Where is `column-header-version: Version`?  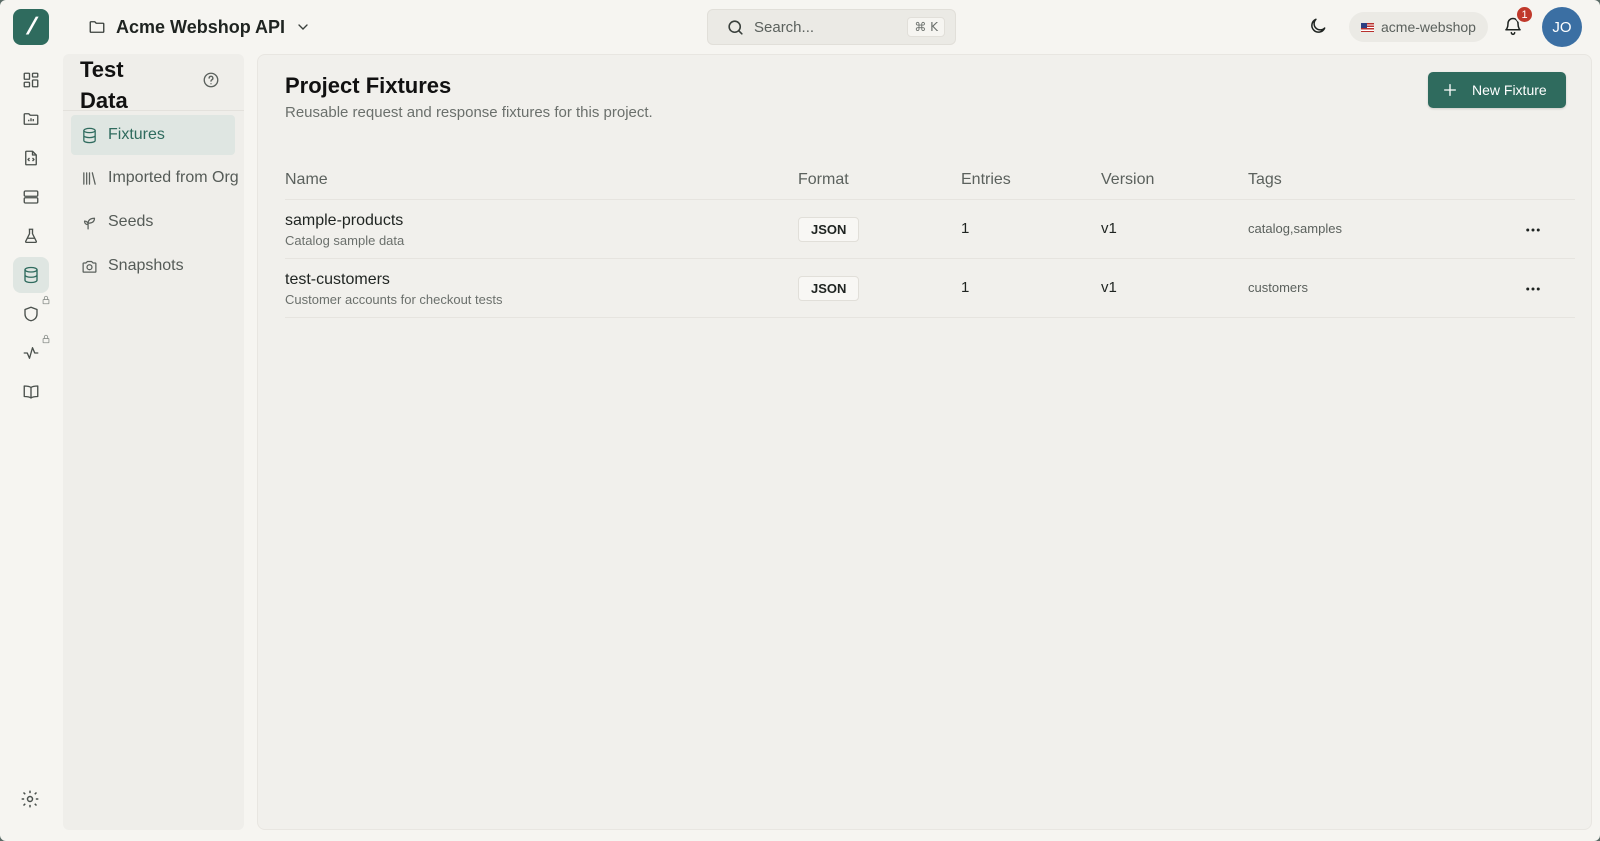
column-header-version: Version is located at coordinates (1127, 180).